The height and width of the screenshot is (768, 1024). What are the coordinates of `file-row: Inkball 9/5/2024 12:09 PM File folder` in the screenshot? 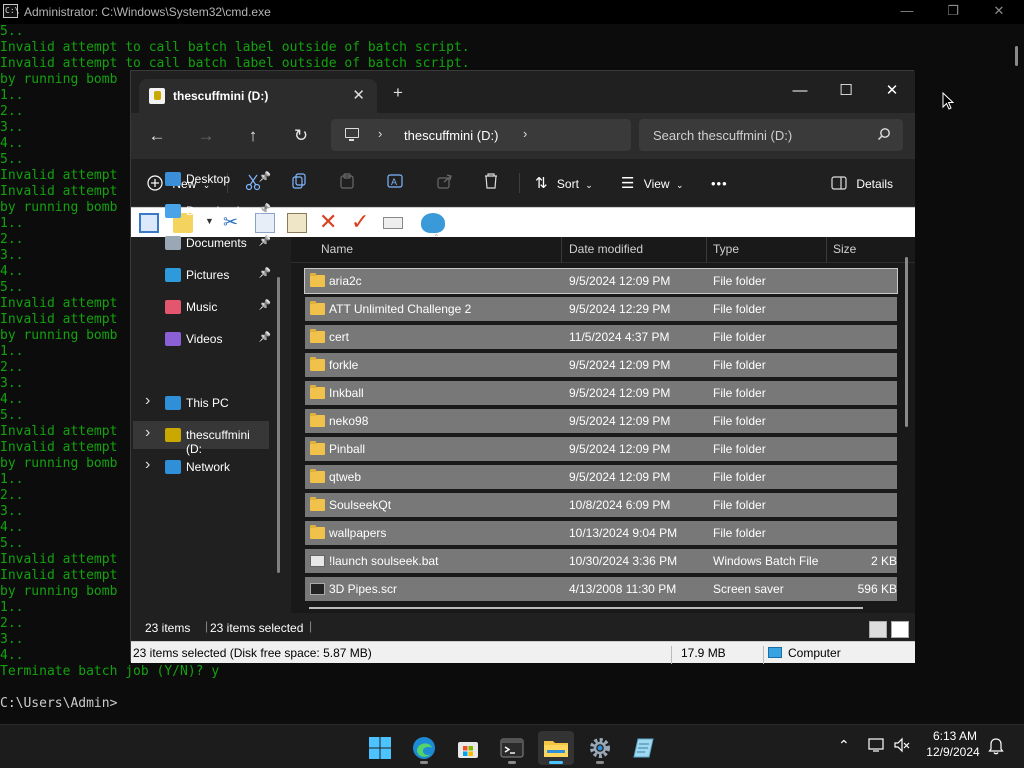 It's located at (601, 393).